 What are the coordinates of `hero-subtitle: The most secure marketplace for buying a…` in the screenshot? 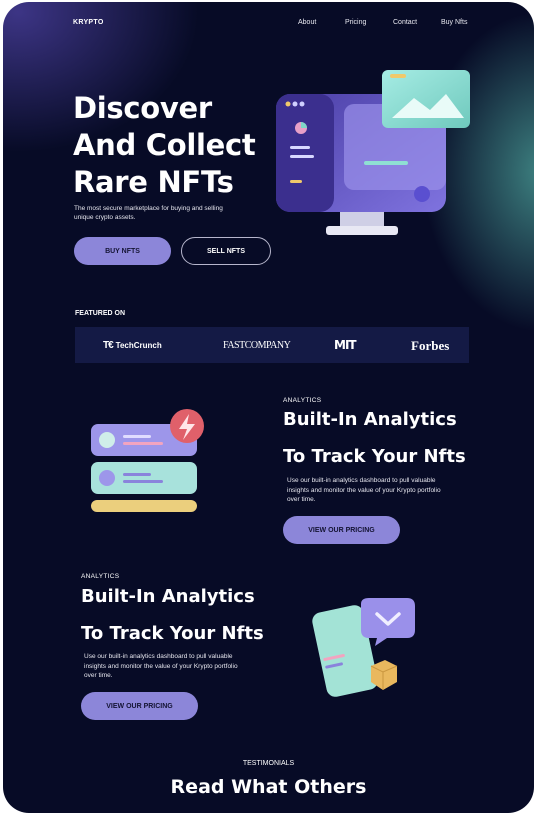 It's located at (148, 213).